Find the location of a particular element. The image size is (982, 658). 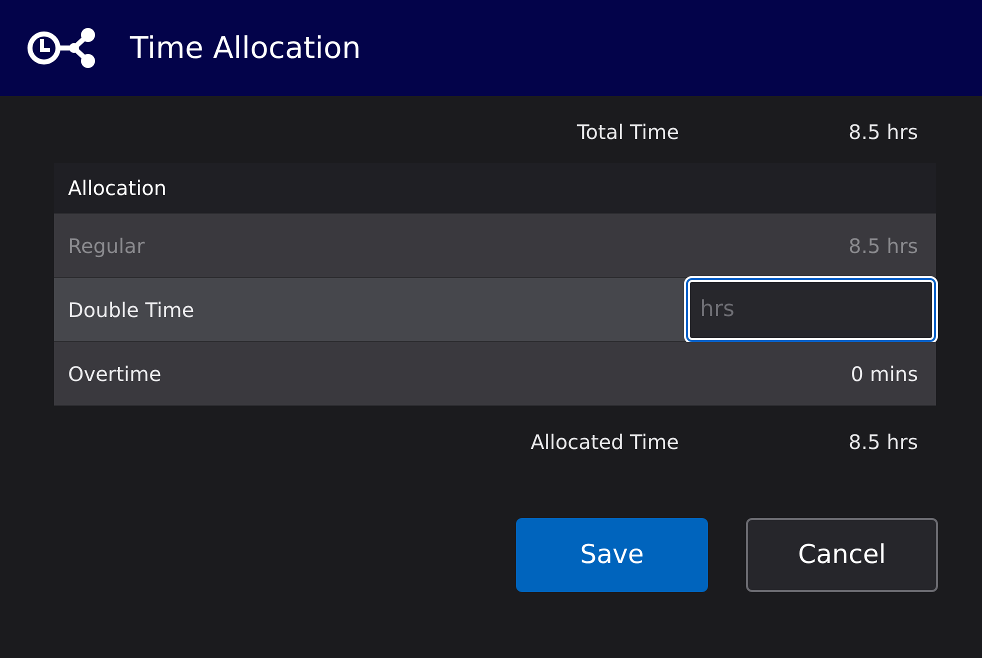

row-label: Overtime is located at coordinates (115, 374).